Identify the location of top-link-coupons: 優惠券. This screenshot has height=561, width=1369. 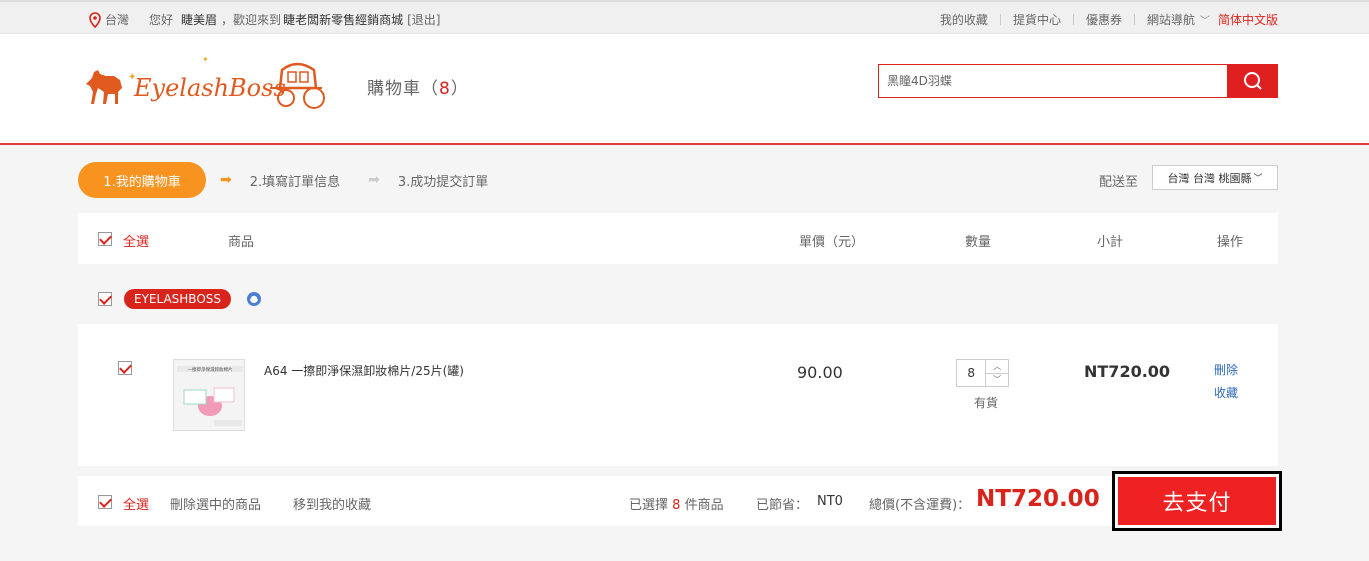
(1104, 19).